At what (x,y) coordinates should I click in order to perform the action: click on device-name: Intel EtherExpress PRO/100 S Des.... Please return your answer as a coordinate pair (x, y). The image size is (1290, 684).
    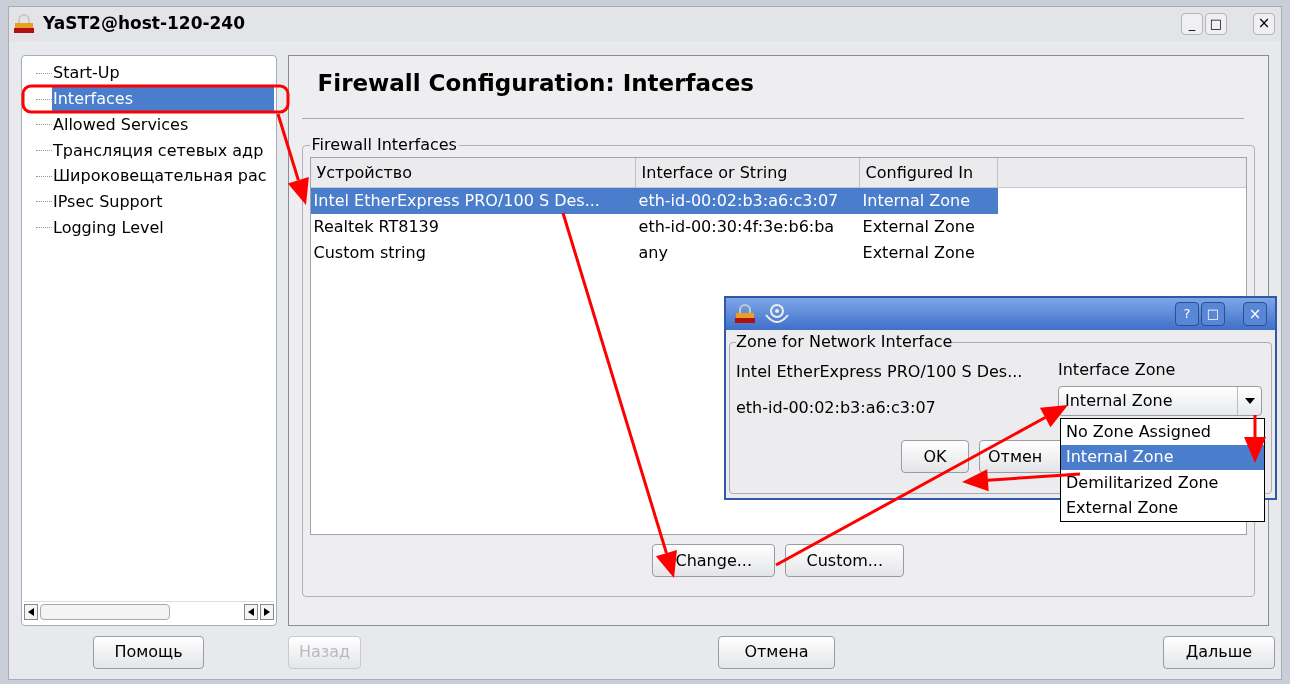
    Looking at the image, I should click on (880, 372).